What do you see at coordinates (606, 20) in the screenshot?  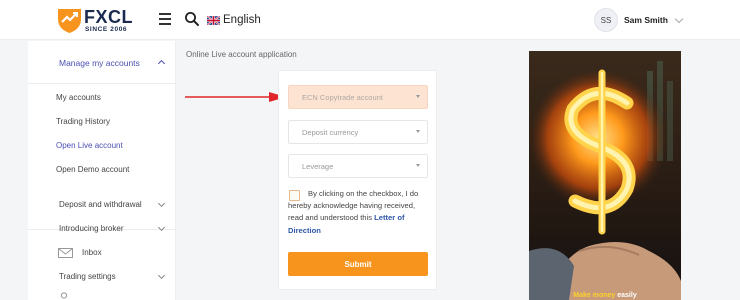 I see `avatar: SS` at bounding box center [606, 20].